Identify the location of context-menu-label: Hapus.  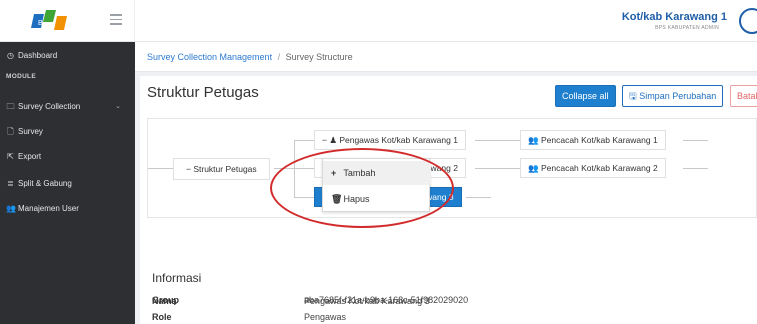
(356, 199).